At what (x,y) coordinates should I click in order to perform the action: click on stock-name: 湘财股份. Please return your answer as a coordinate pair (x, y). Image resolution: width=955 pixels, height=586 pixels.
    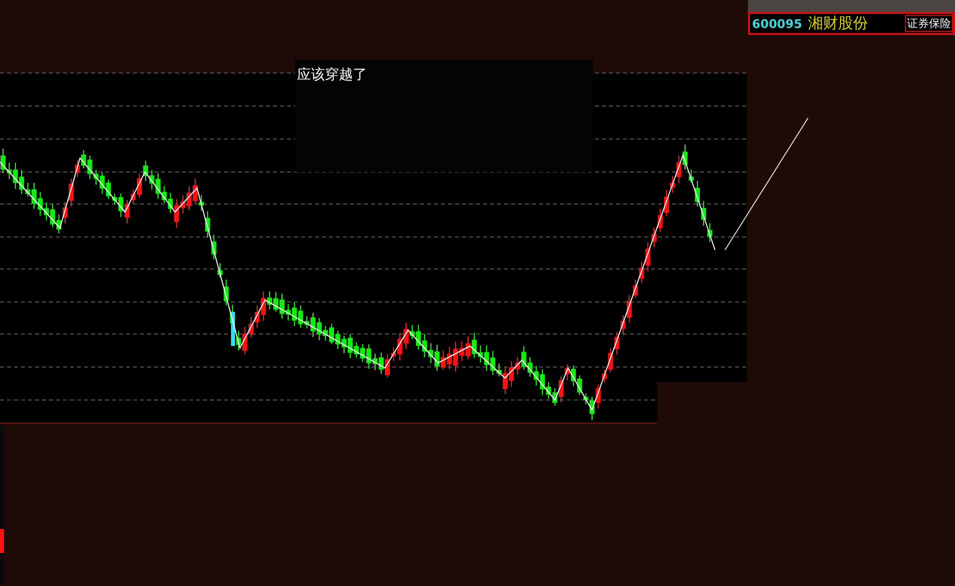
    Looking at the image, I should click on (838, 23).